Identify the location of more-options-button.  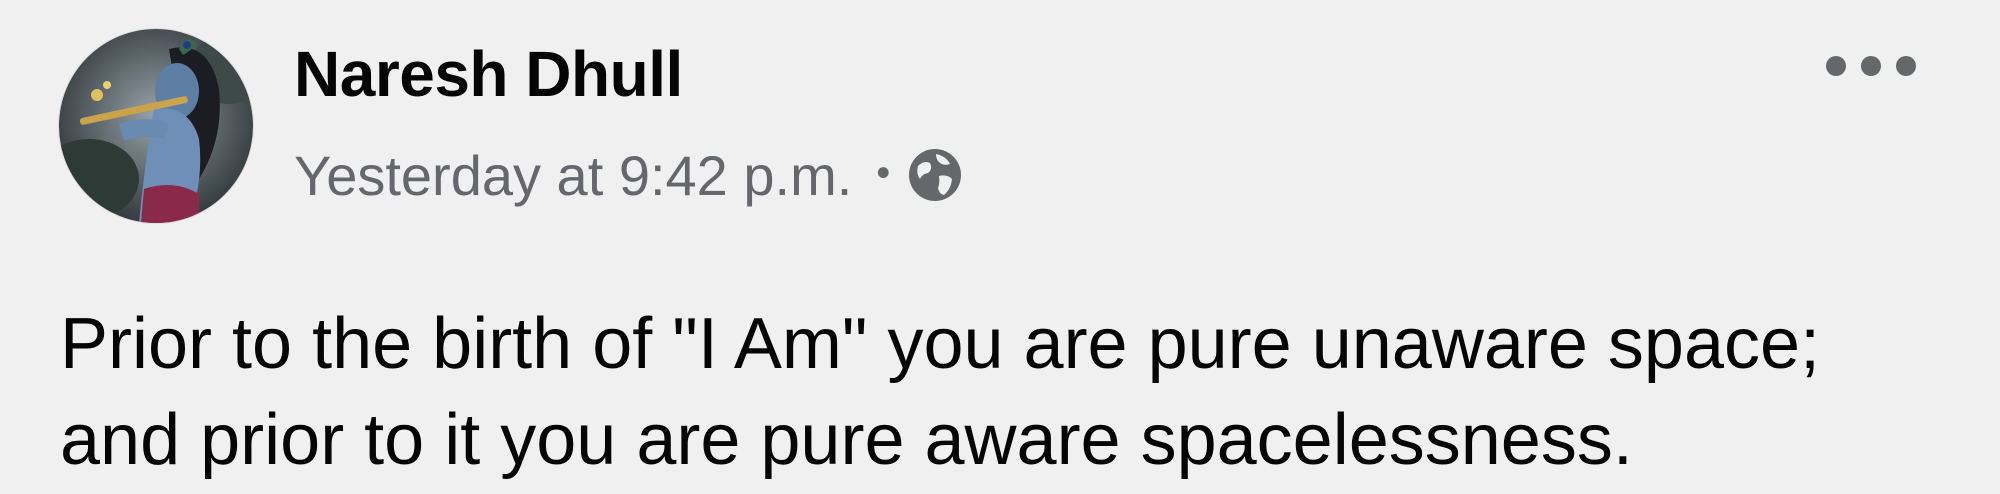
(1871, 66).